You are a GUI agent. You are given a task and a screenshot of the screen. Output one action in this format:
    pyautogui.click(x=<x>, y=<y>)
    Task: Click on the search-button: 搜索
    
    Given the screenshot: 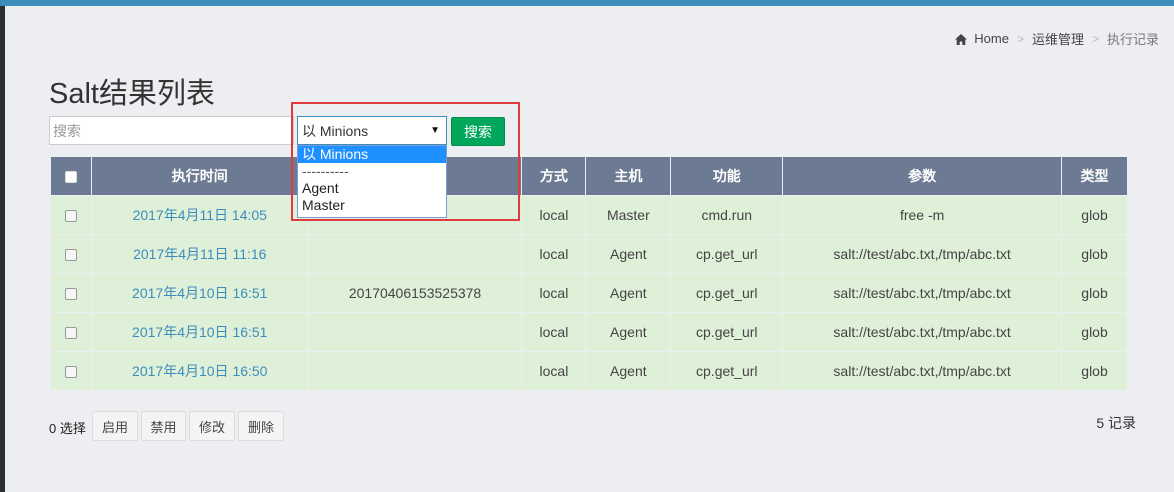 What is the action you would take?
    pyautogui.click(x=478, y=131)
    